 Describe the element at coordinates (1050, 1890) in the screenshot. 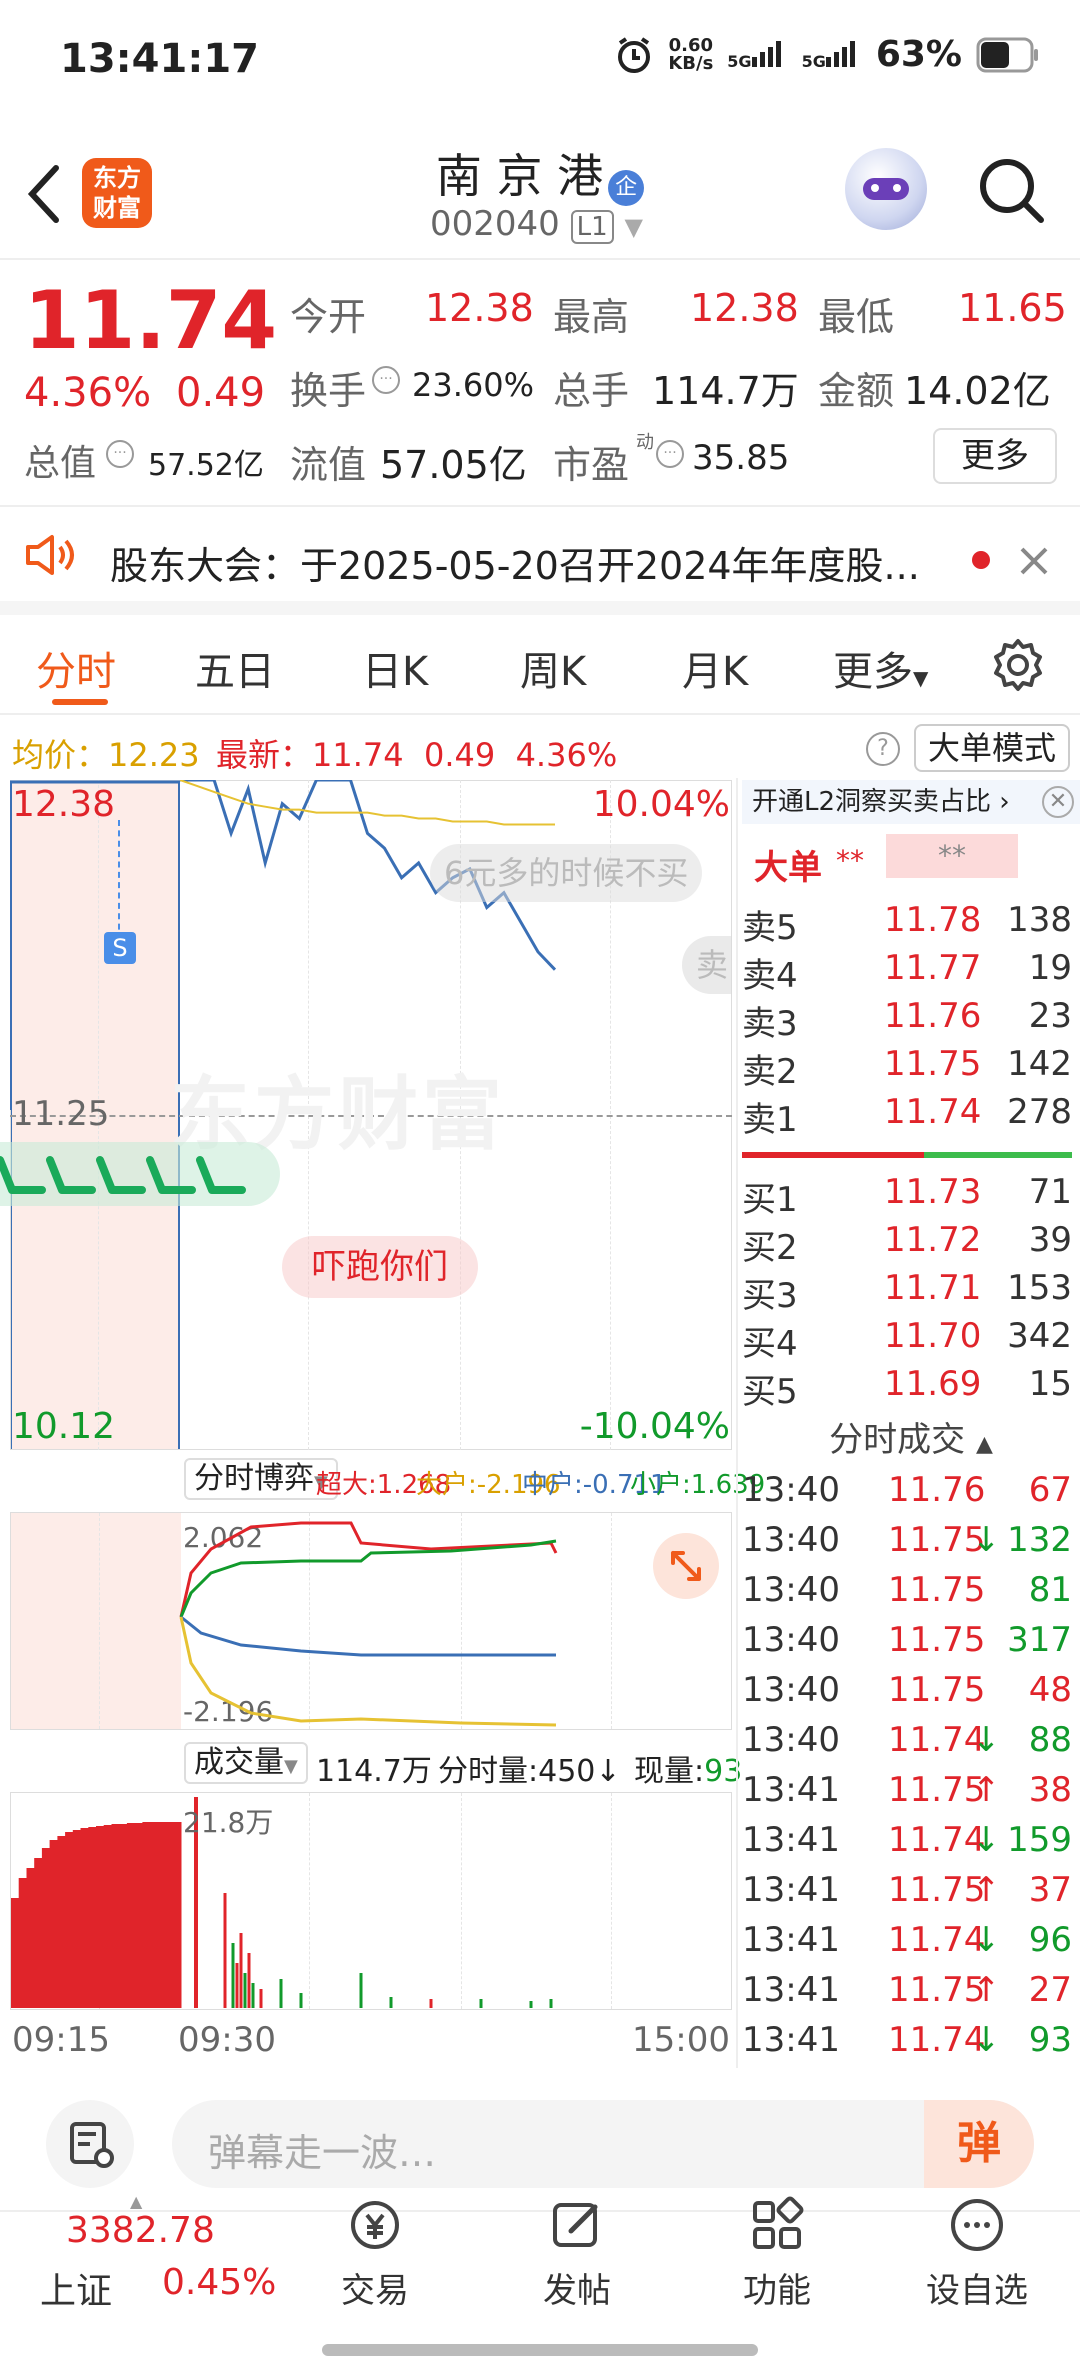

I see `trade-volume: 37` at that location.